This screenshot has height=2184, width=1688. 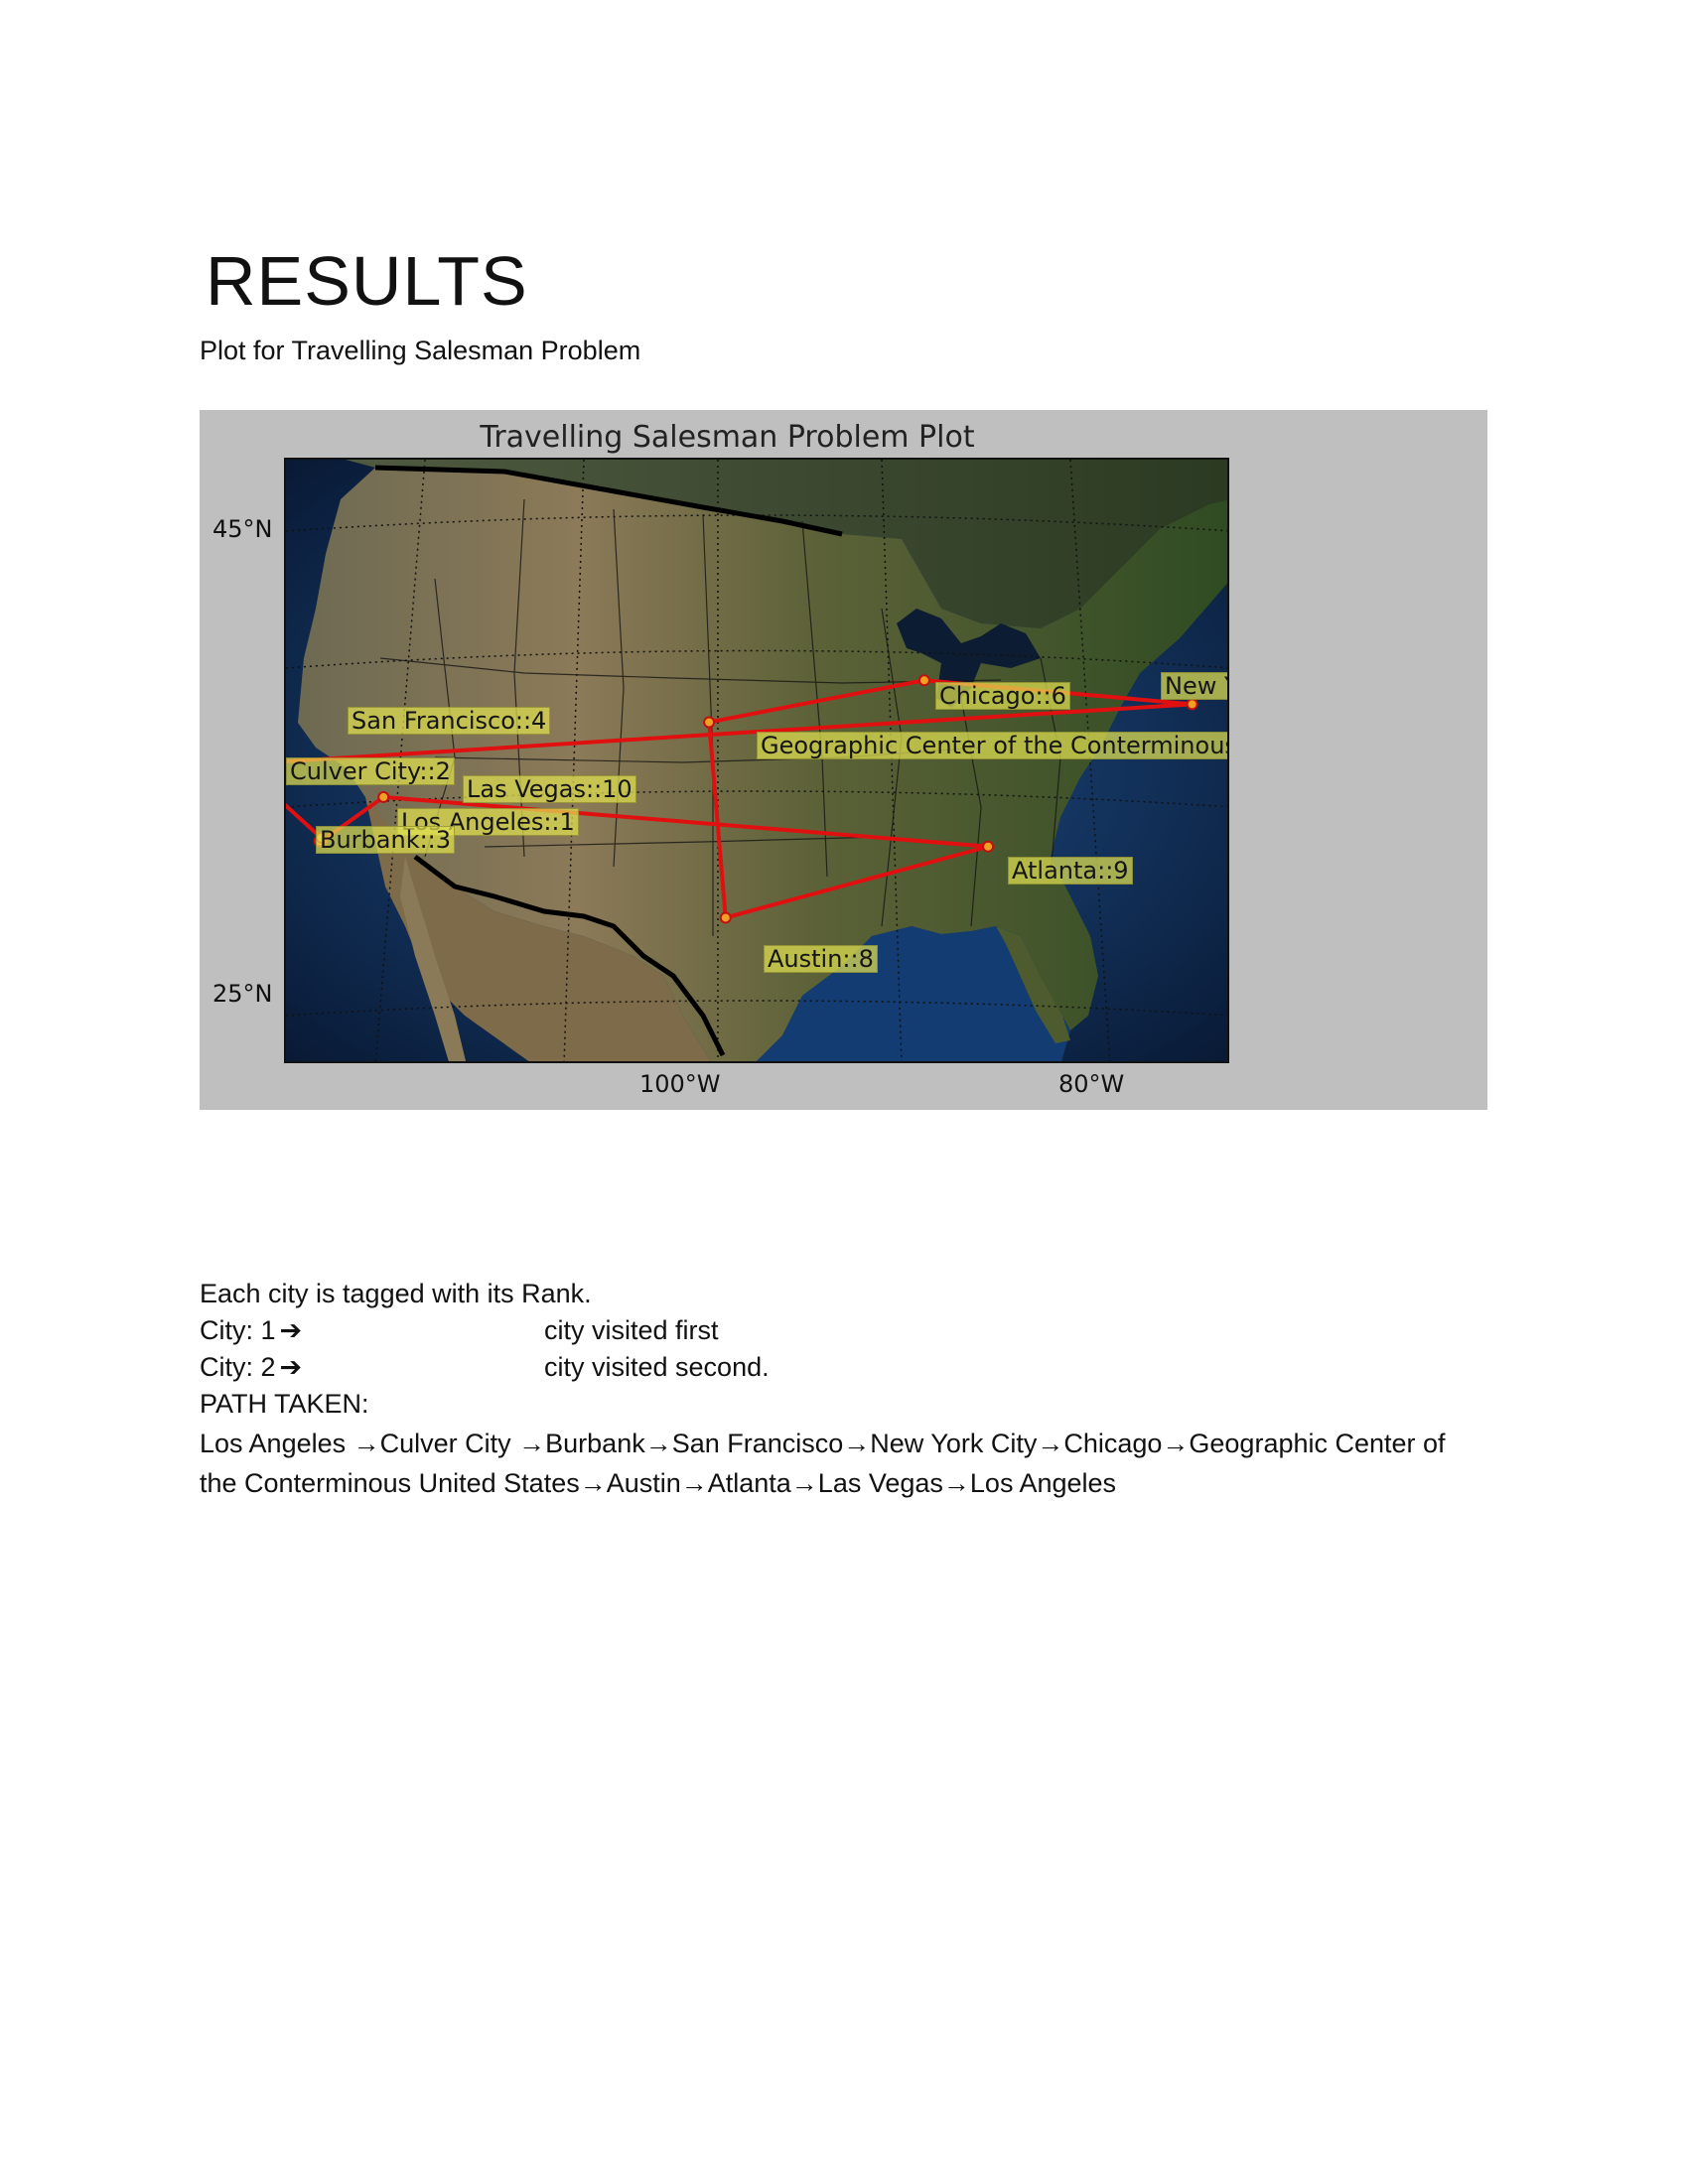 I want to click on city-label-chicago: Chicago::6, so click(x=1002, y=696).